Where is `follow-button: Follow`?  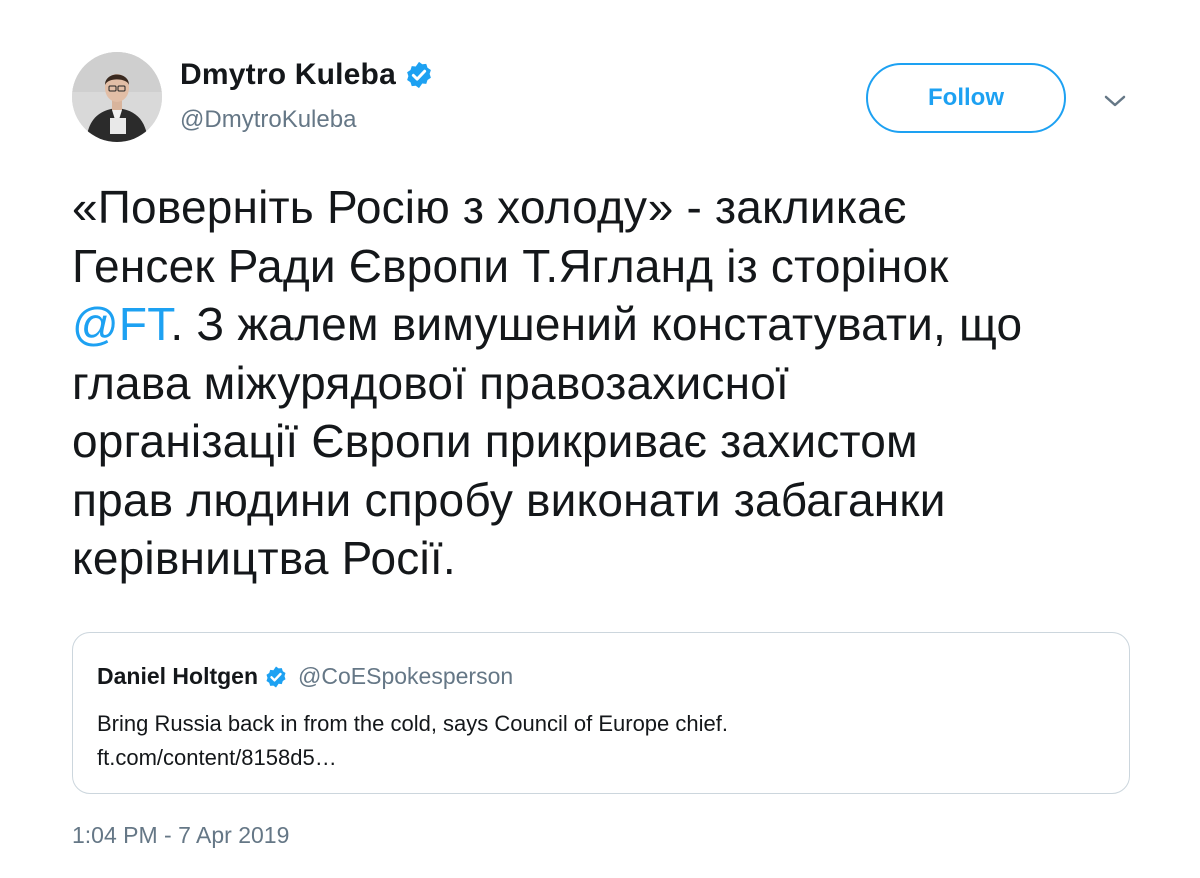
follow-button: Follow is located at coordinates (966, 98).